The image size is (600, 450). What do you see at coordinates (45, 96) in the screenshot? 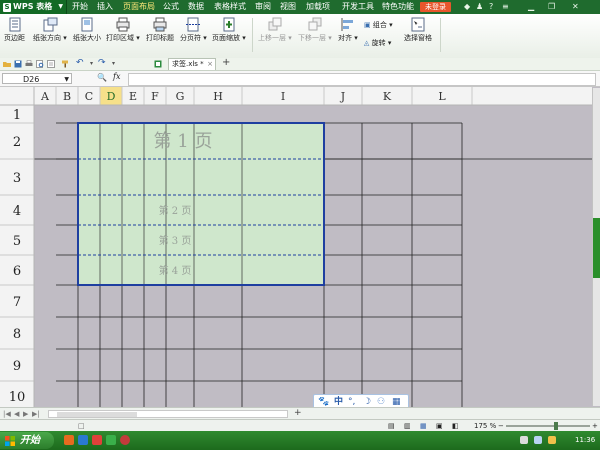
I see `column-header-A: A` at bounding box center [45, 96].